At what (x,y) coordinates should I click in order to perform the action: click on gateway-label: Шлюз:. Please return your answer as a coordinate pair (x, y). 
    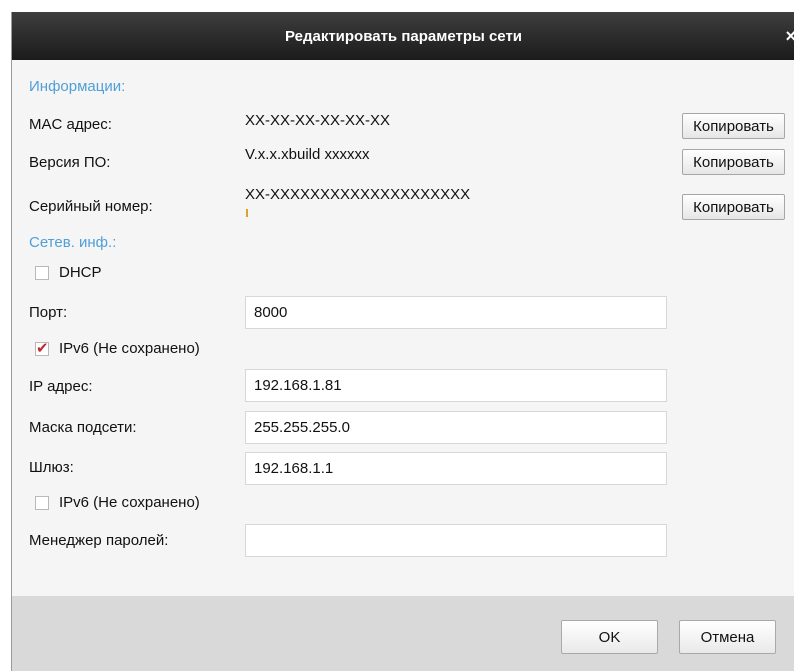
    Looking at the image, I should click on (51, 467).